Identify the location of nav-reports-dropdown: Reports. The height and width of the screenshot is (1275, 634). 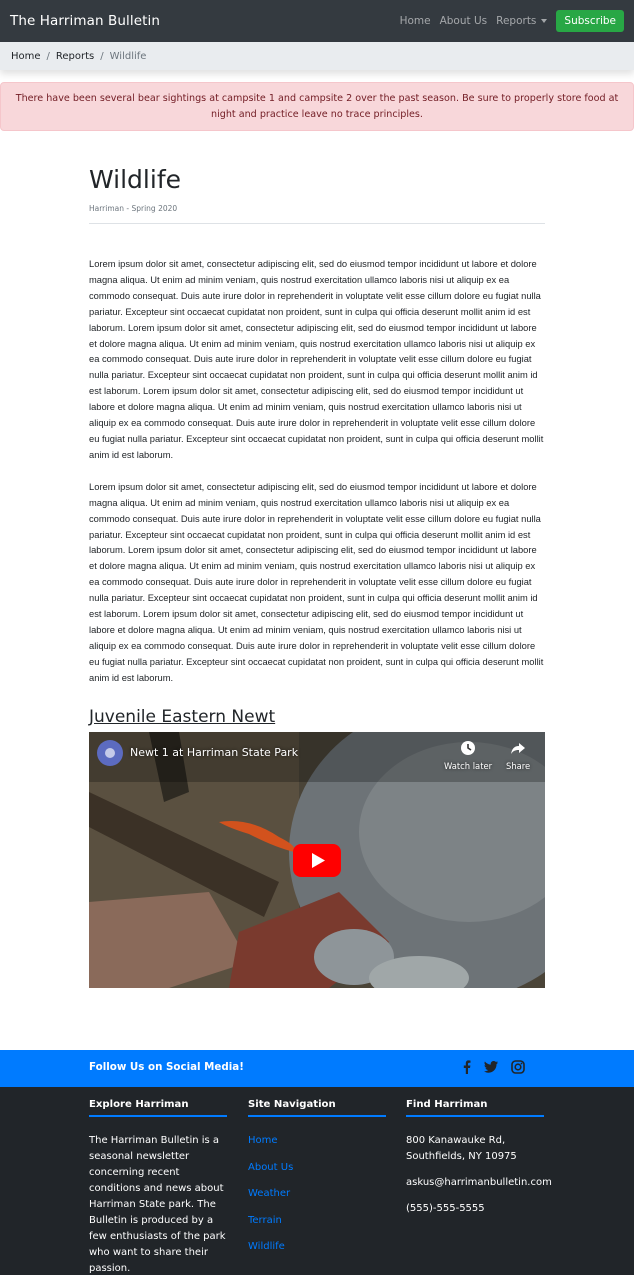
(522, 21).